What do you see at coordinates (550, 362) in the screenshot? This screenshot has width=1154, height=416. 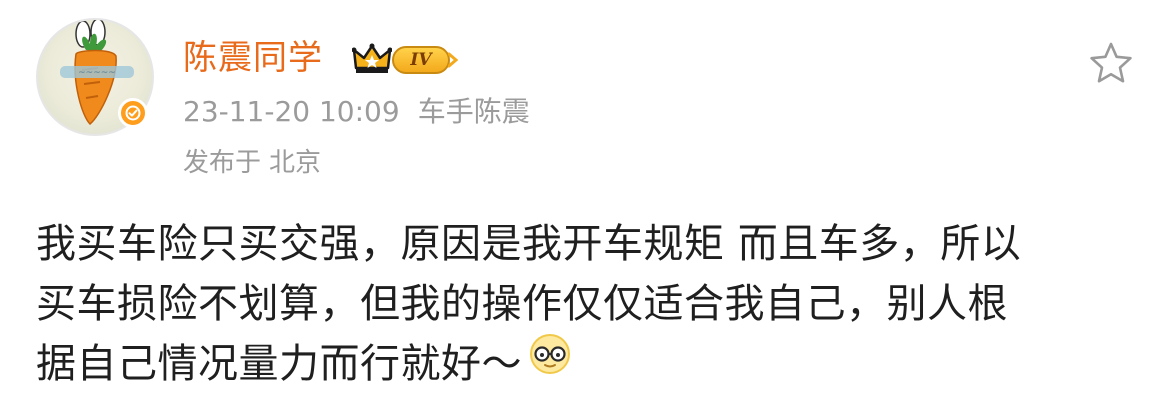 I see `nerd-glasses-emoji-icon` at bounding box center [550, 362].